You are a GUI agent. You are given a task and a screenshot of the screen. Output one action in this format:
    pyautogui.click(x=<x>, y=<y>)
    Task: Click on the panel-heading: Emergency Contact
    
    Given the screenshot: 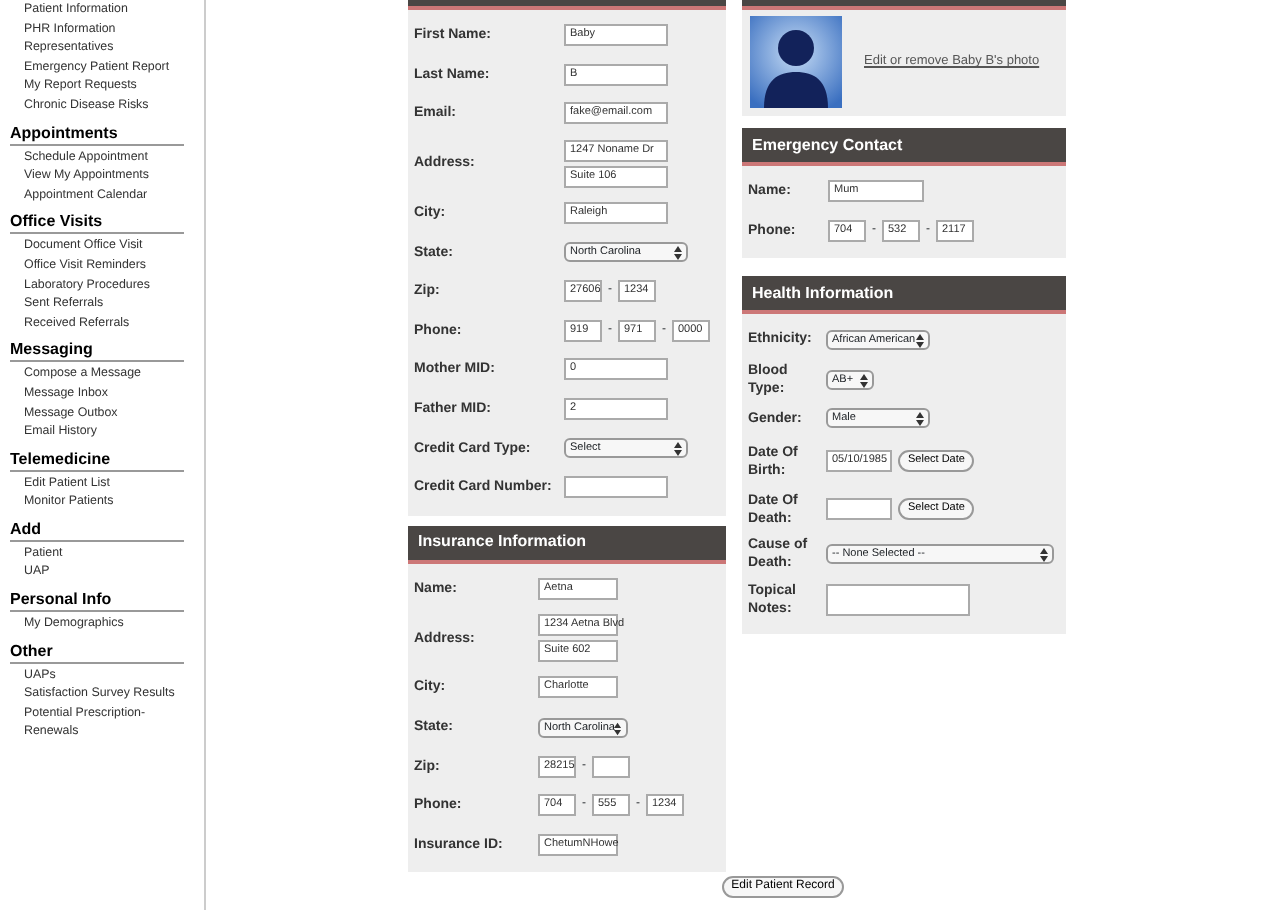 What is the action you would take?
    pyautogui.click(x=904, y=147)
    